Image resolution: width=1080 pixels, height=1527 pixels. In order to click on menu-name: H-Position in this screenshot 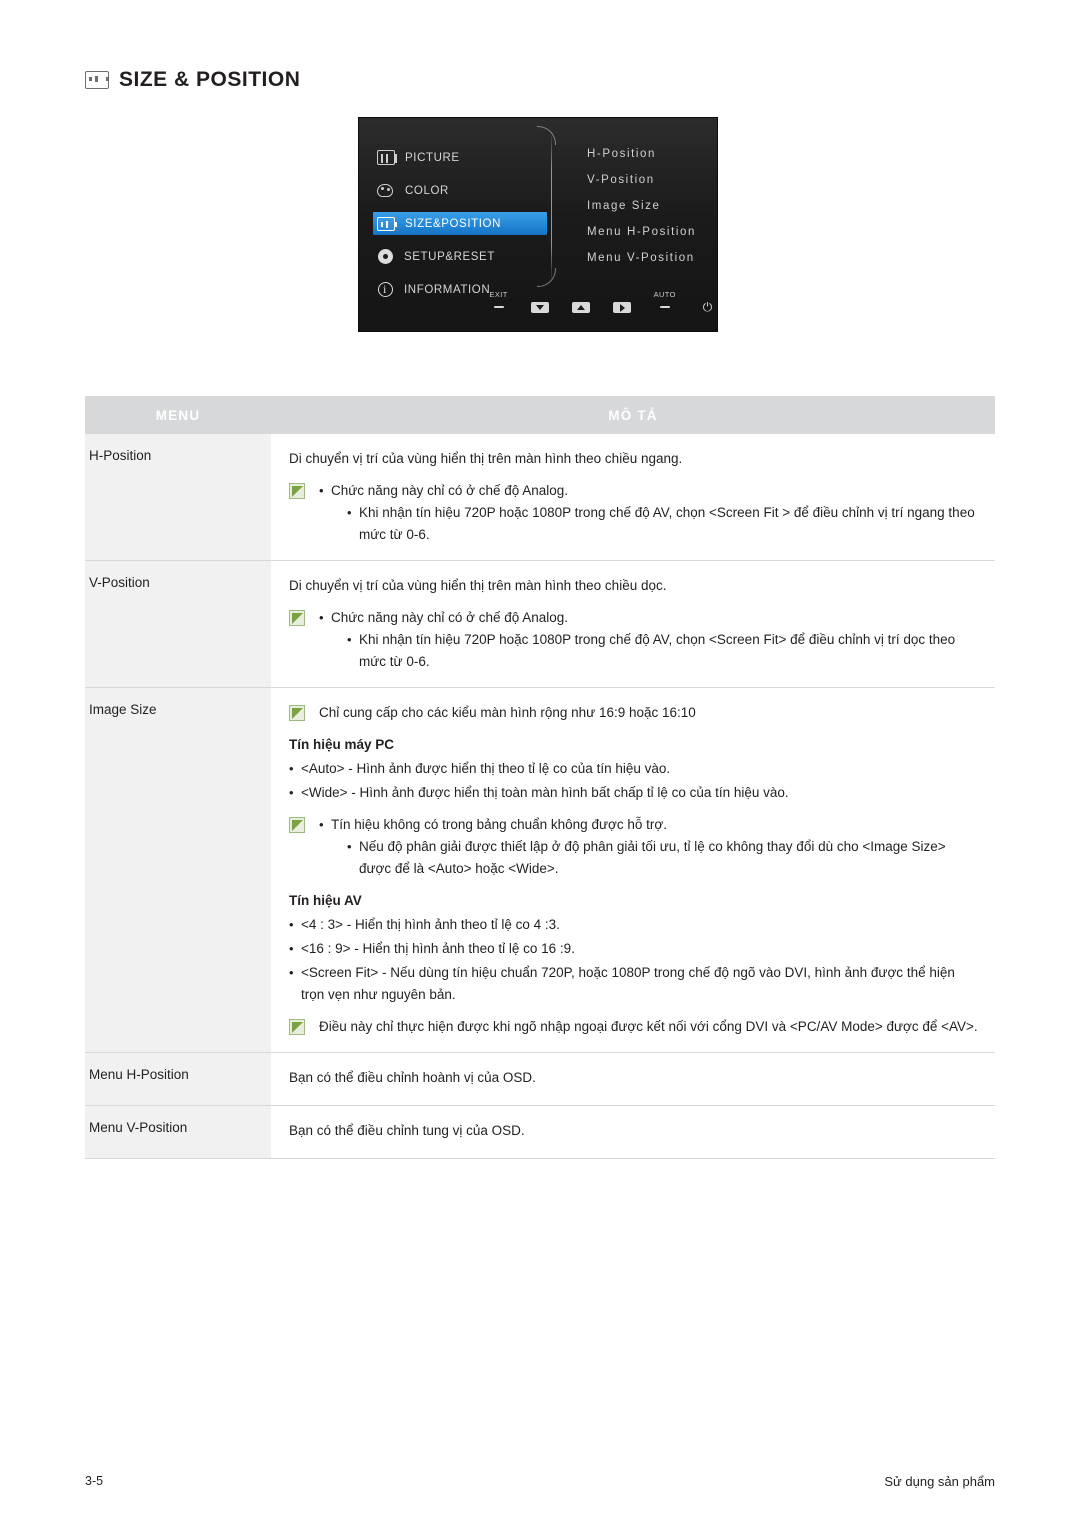, I will do `click(178, 497)`.